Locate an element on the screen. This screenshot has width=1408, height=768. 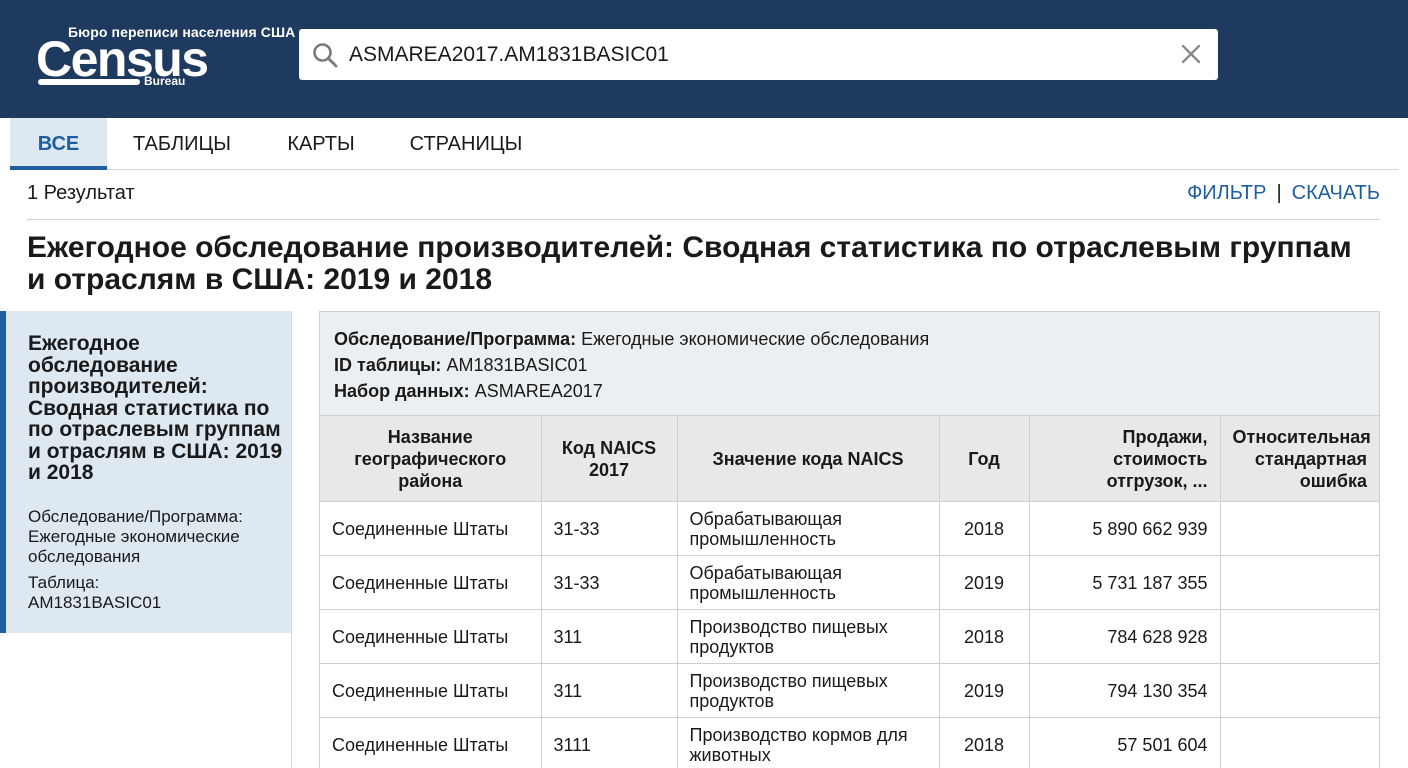
close-icon is located at coordinates (1191, 54).